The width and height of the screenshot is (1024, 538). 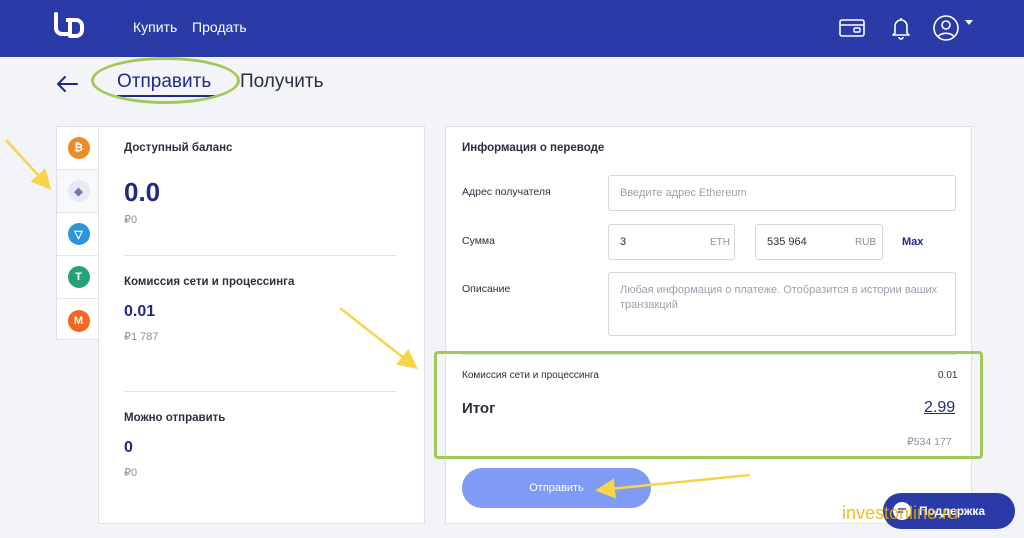 I want to click on highlight-box, so click(x=708, y=405).